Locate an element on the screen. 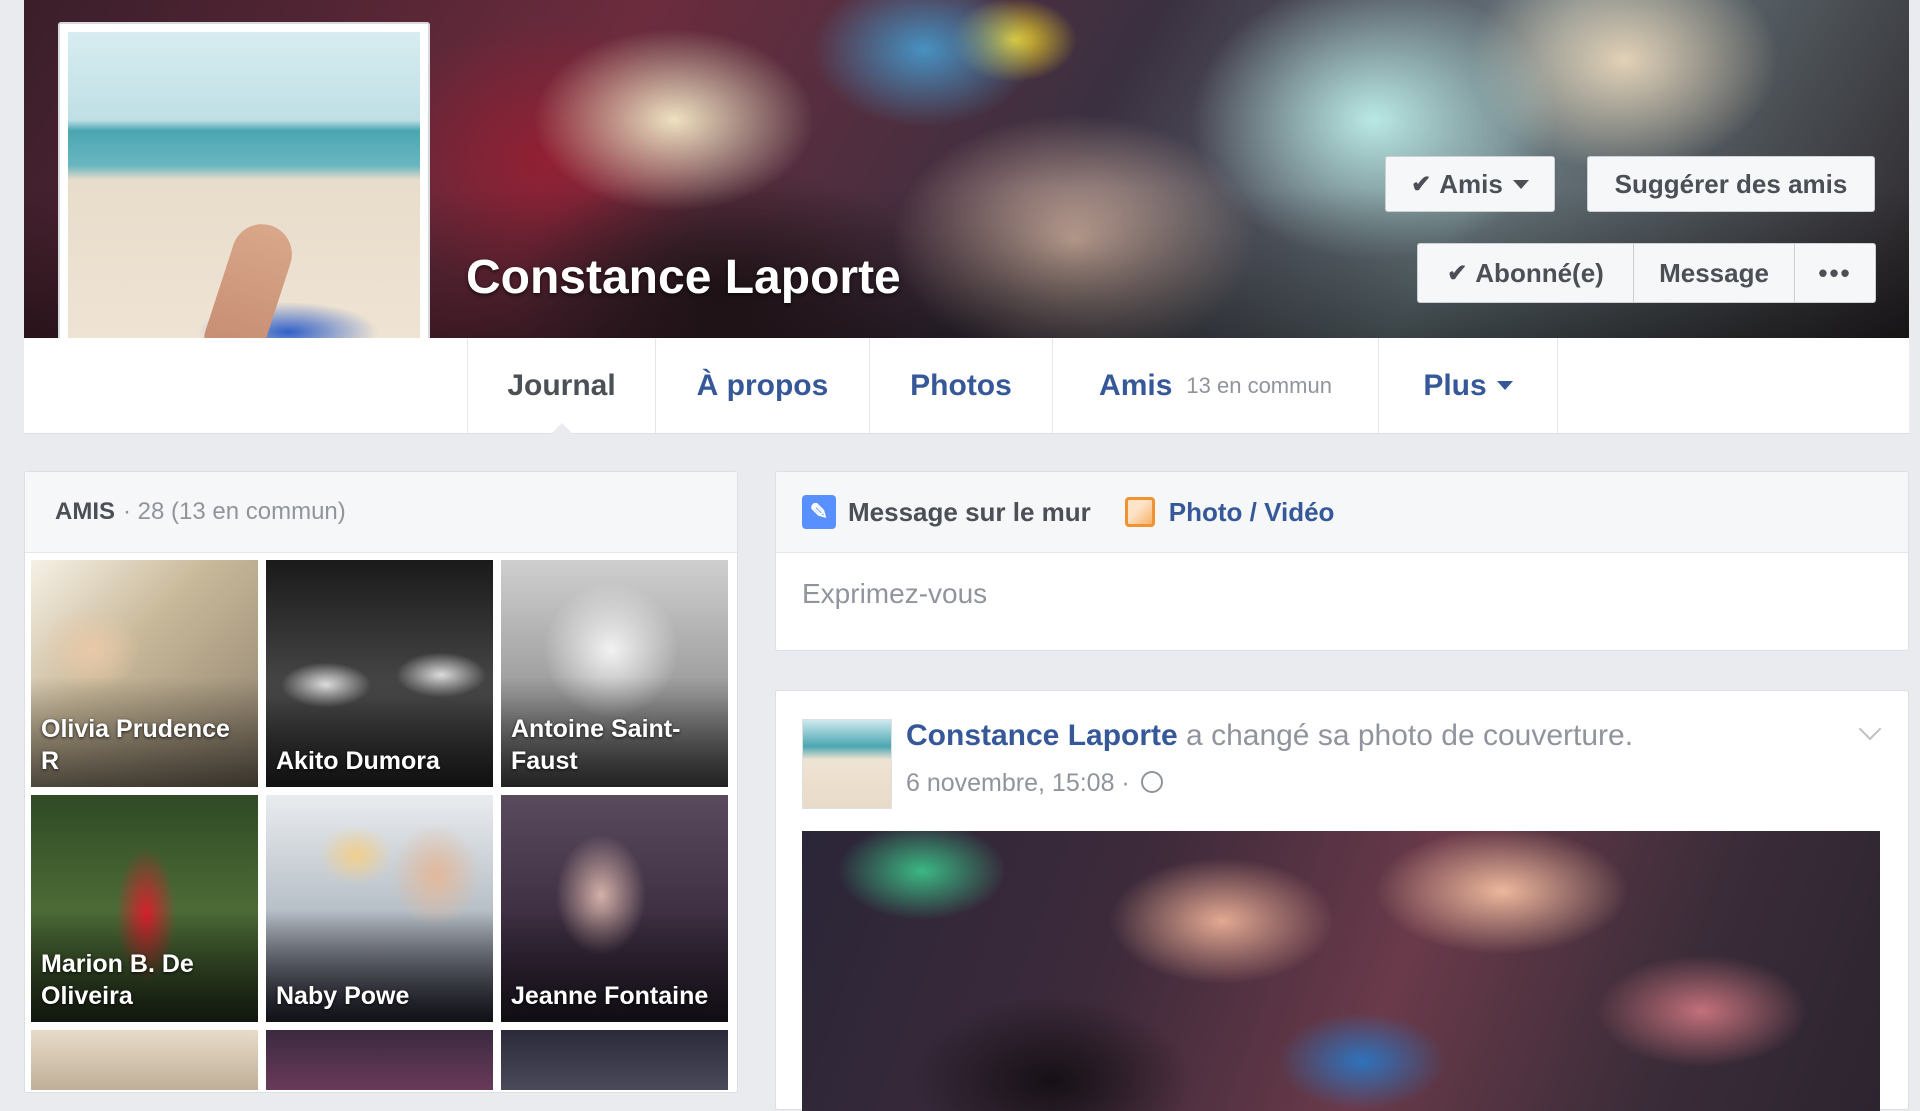  tab-more: Plus is located at coordinates (1468, 385).